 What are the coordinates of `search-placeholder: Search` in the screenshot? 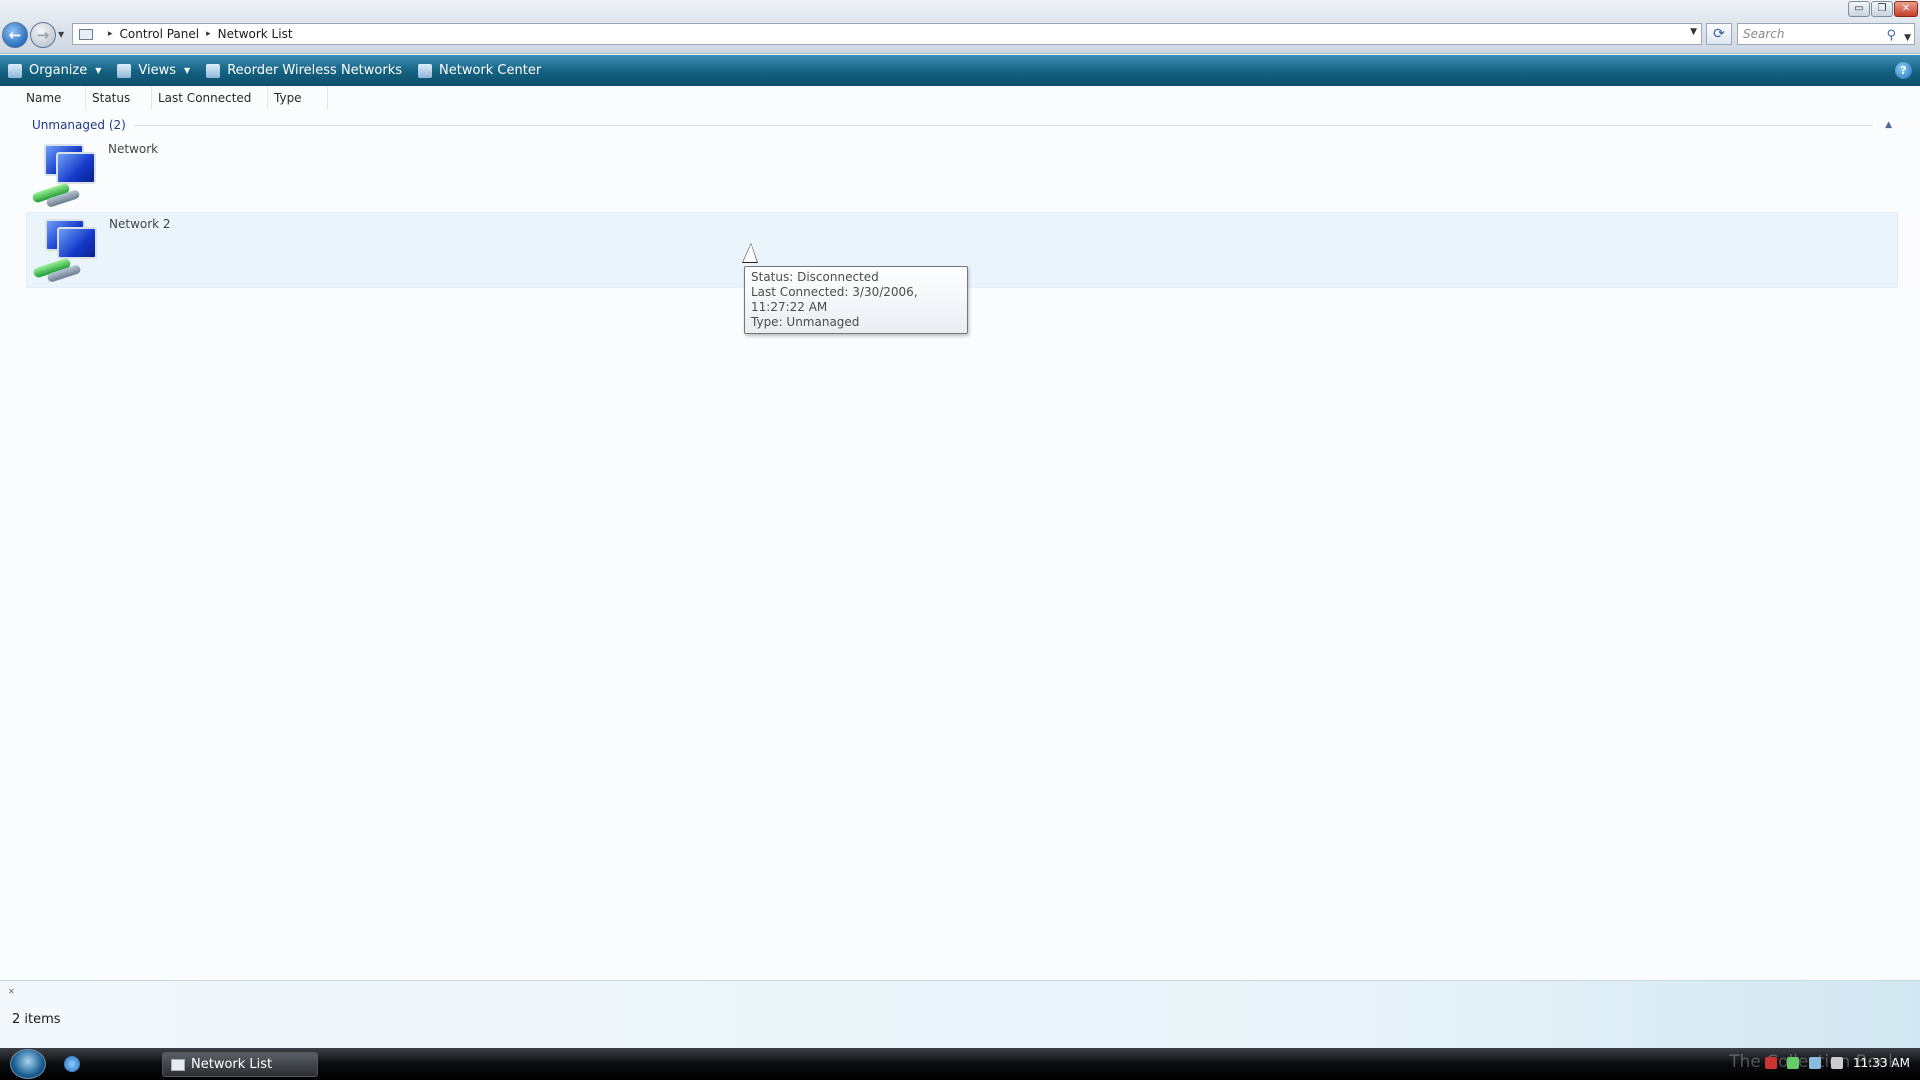 It's located at (1764, 34).